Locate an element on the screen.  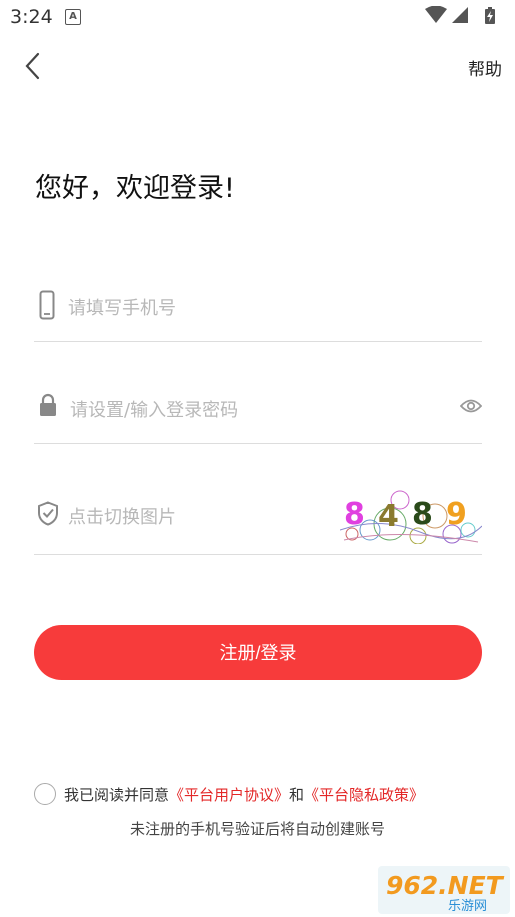
battery-icon is located at coordinates (490, 15).